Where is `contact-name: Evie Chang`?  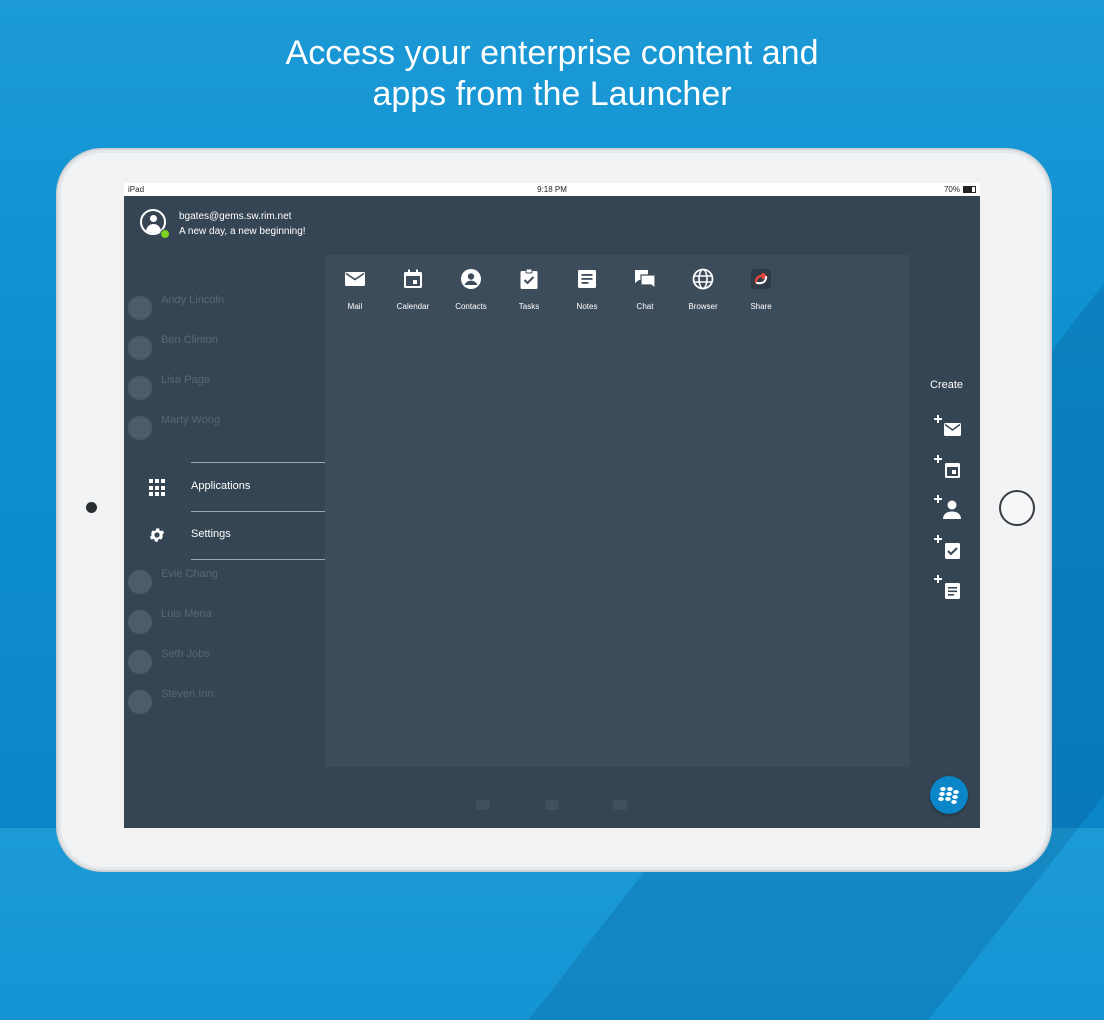 contact-name: Evie Chang is located at coordinates (189, 574).